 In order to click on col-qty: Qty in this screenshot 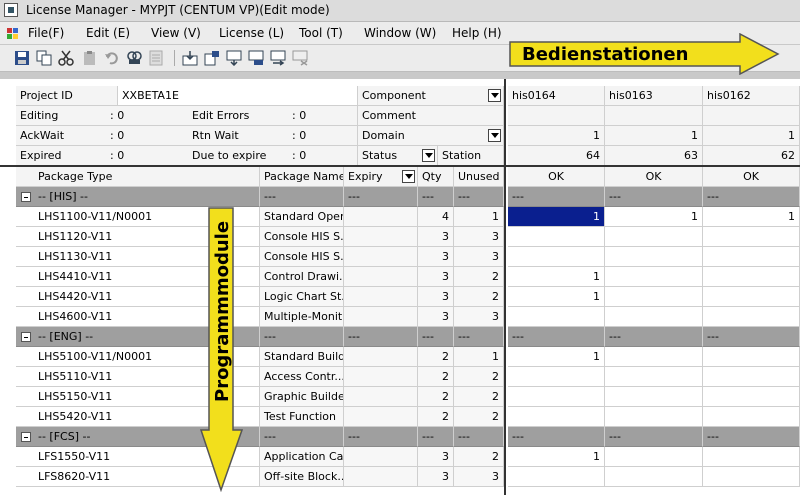, I will do `click(436, 177)`.